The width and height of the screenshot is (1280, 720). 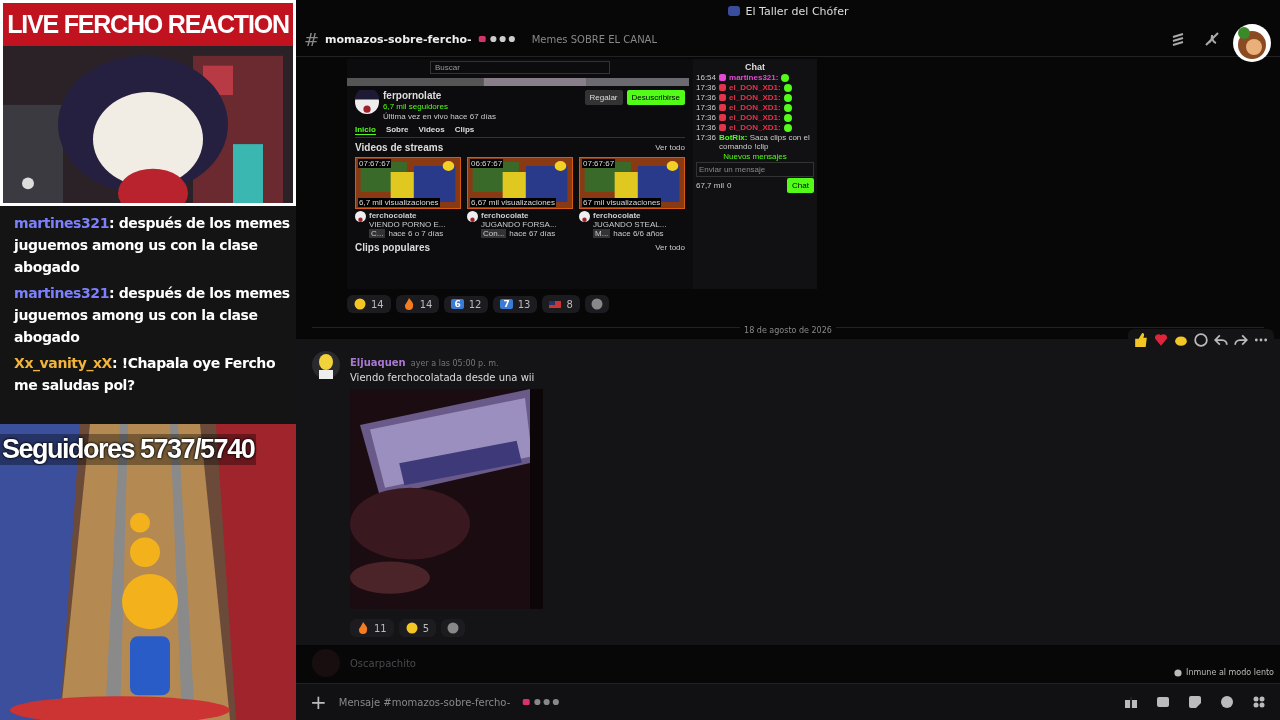 What do you see at coordinates (513, 202) in the screenshot?
I see `video-views: 6,67 mil visualizaciones` at bounding box center [513, 202].